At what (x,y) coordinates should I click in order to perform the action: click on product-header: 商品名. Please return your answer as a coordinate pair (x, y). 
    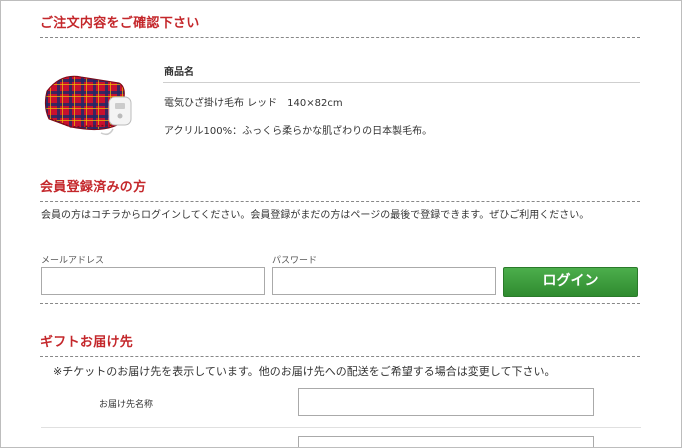
    Looking at the image, I should click on (179, 72).